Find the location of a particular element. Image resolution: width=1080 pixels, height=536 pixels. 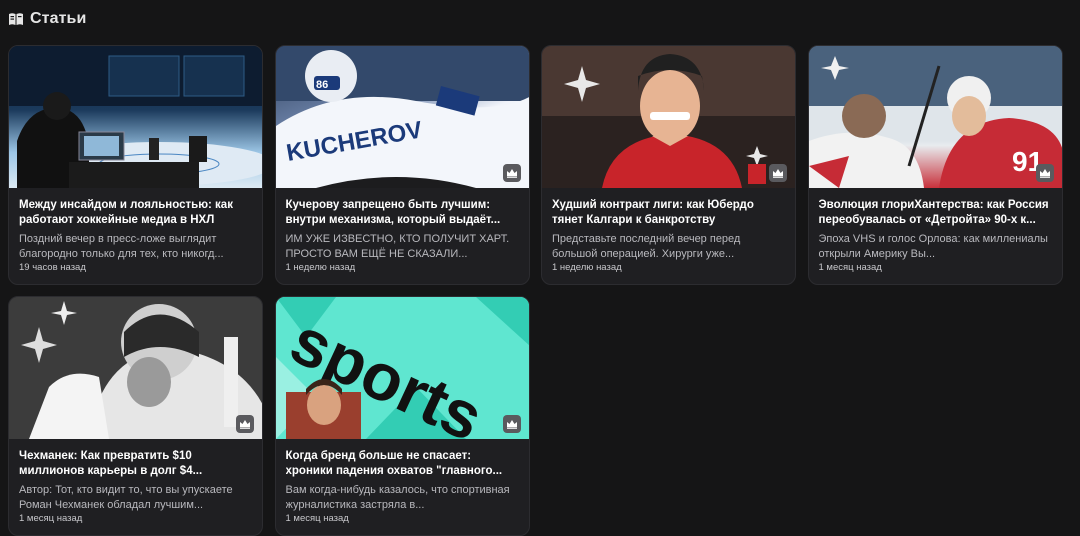

section-header: Статьи is located at coordinates (47, 19).